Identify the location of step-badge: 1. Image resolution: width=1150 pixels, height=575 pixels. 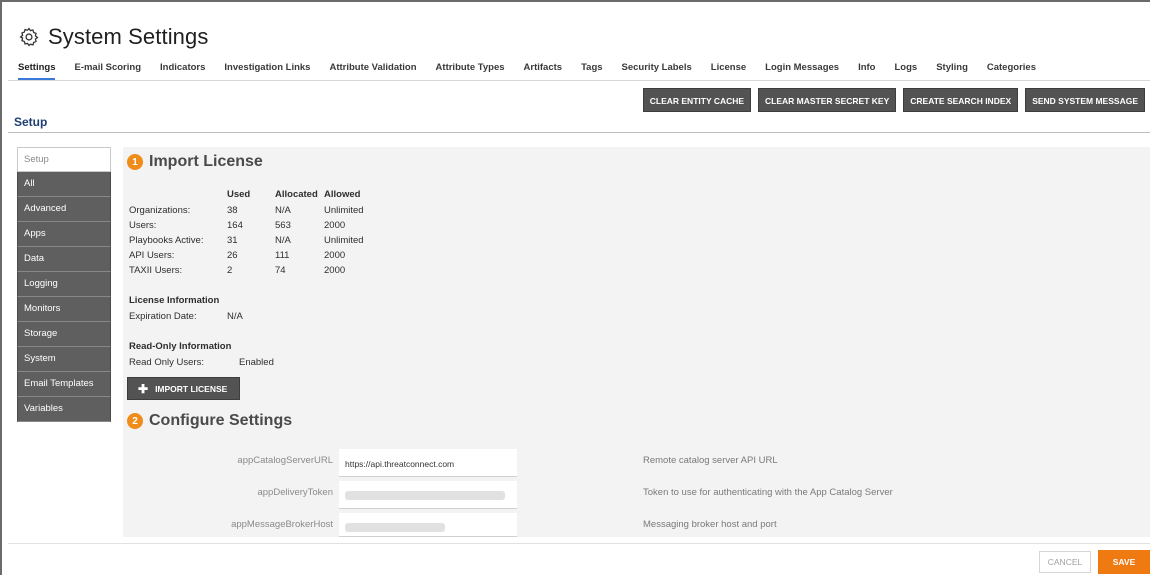
(135, 162).